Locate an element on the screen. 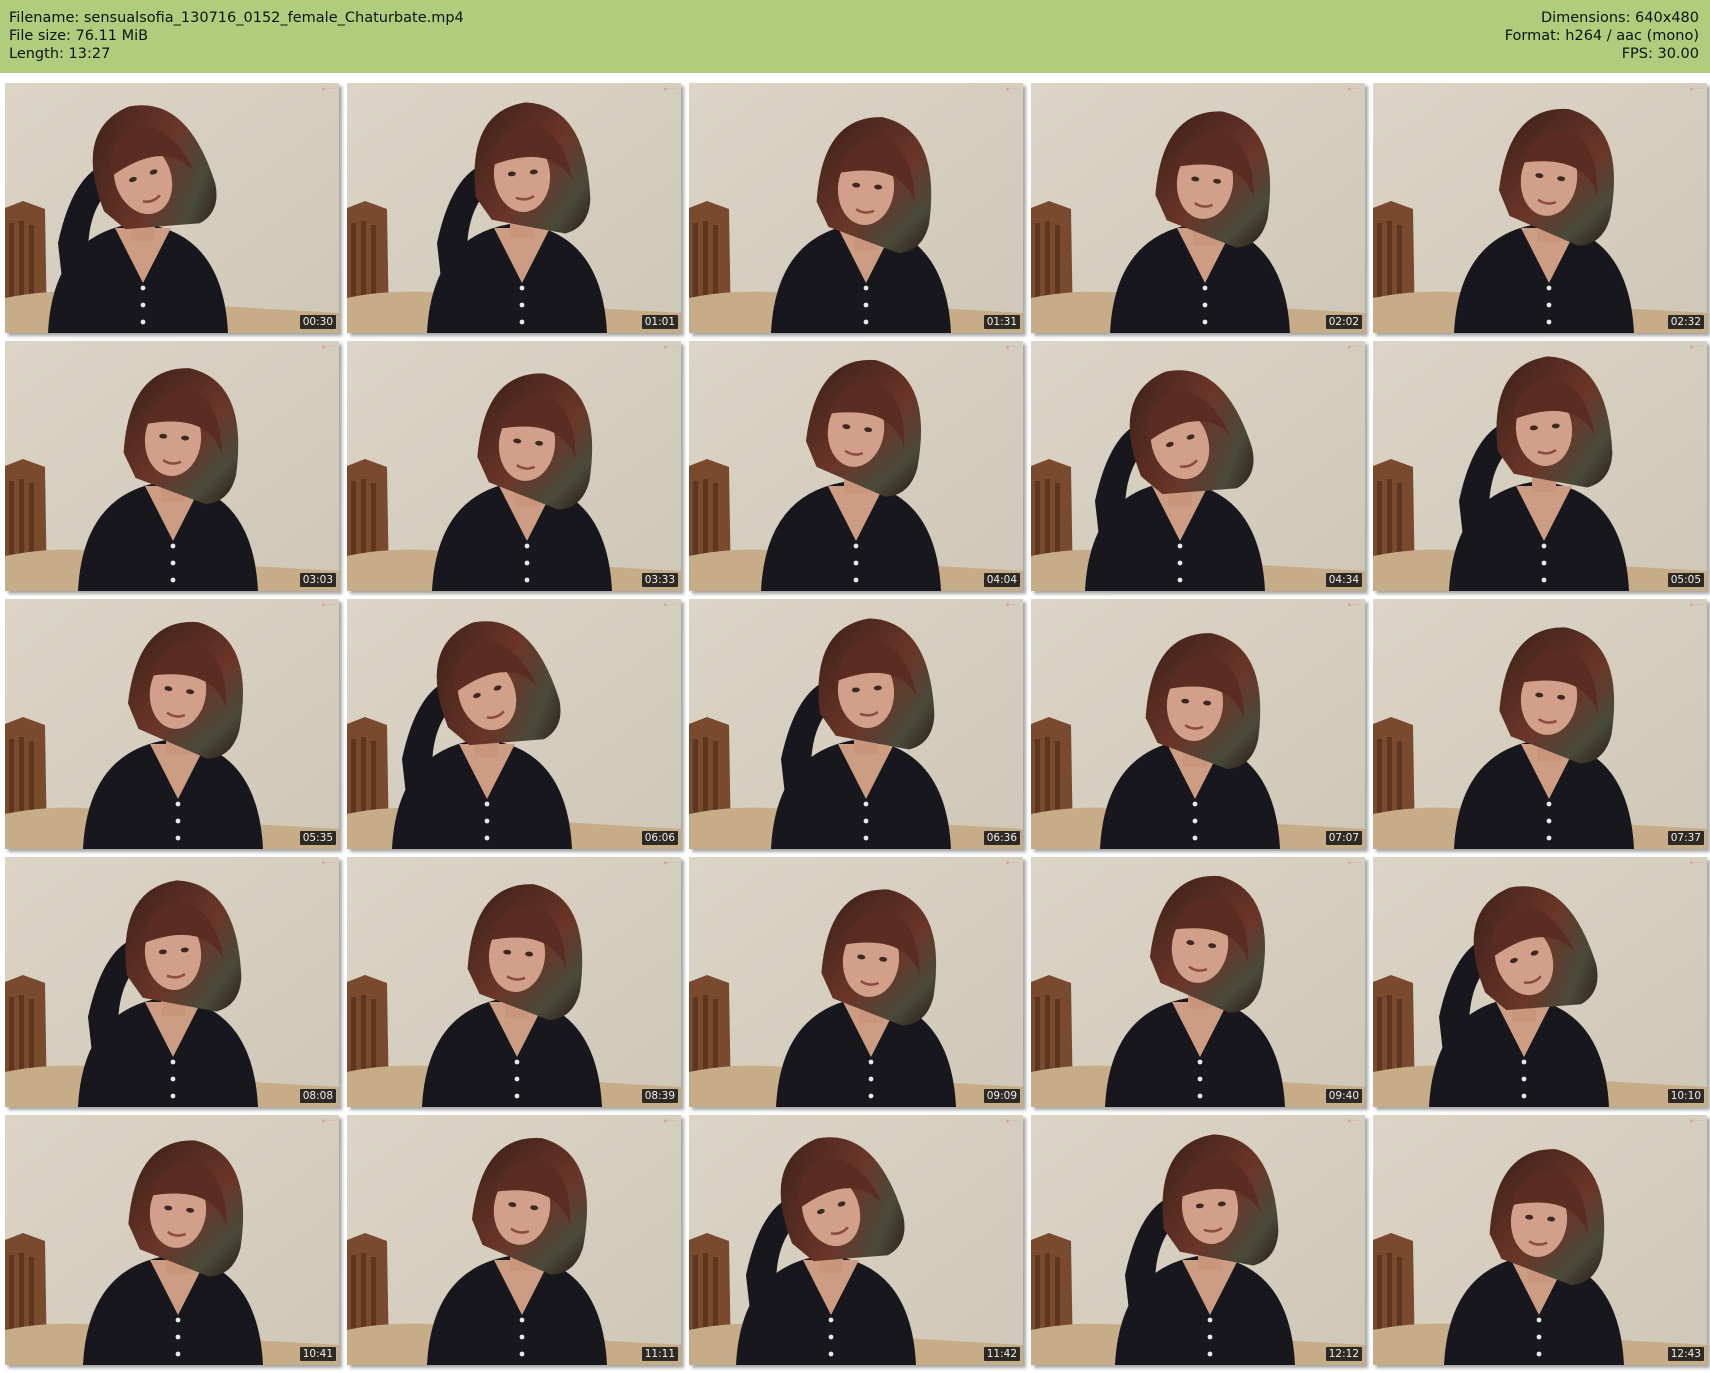 Image resolution: width=1710 pixels, height=1373 pixels. thumbnail-timestamp: 10:10 is located at coordinates (1685, 1096).